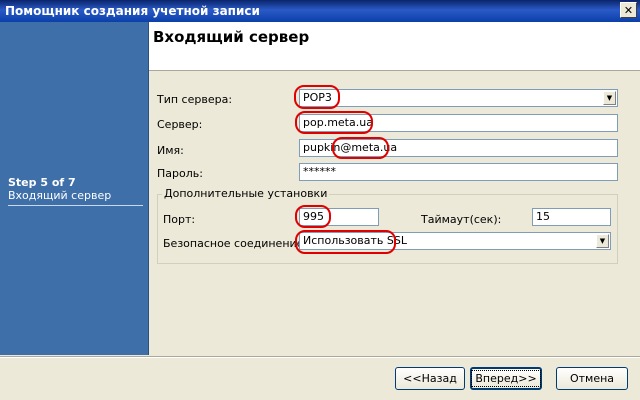 The image size is (640, 400). I want to click on back-button: <<Назад, so click(430, 378).